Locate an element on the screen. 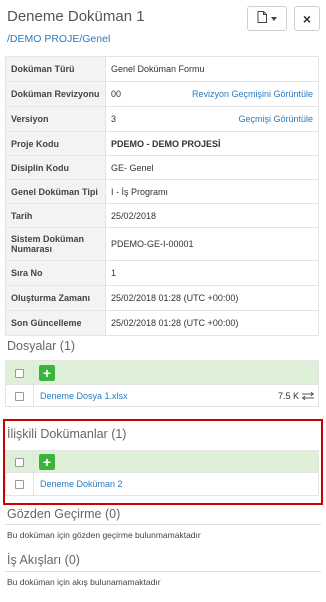  info-row: Genel Doküman Tipi I - İş Programı is located at coordinates (162, 191).